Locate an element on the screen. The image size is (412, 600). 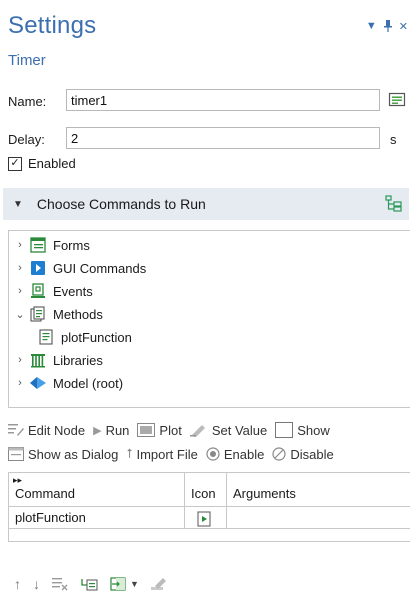
set-value-icon is located at coordinates (198, 430).